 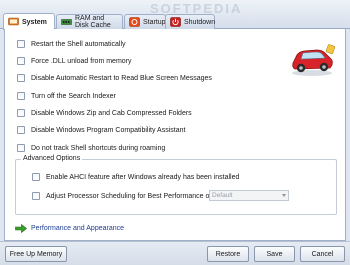 I want to click on tab-label: RAM and Disk Cache, so click(x=93, y=22).